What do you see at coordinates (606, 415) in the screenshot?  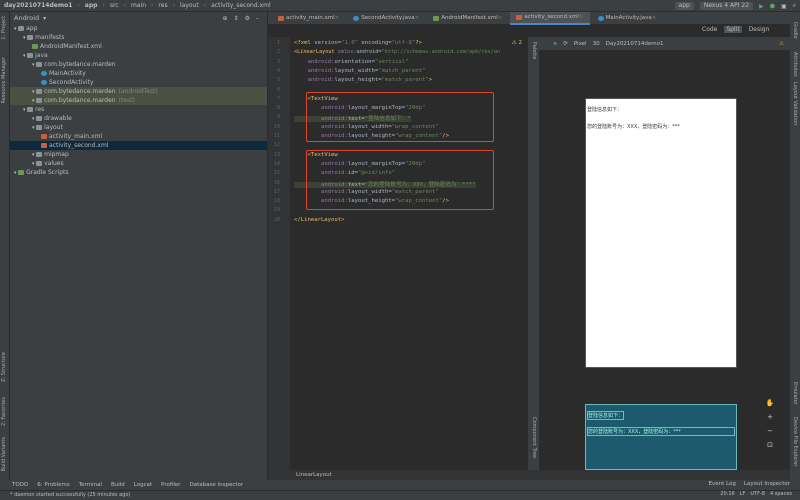 I see `blueprint-text-1: 登陆信息如下：` at bounding box center [606, 415].